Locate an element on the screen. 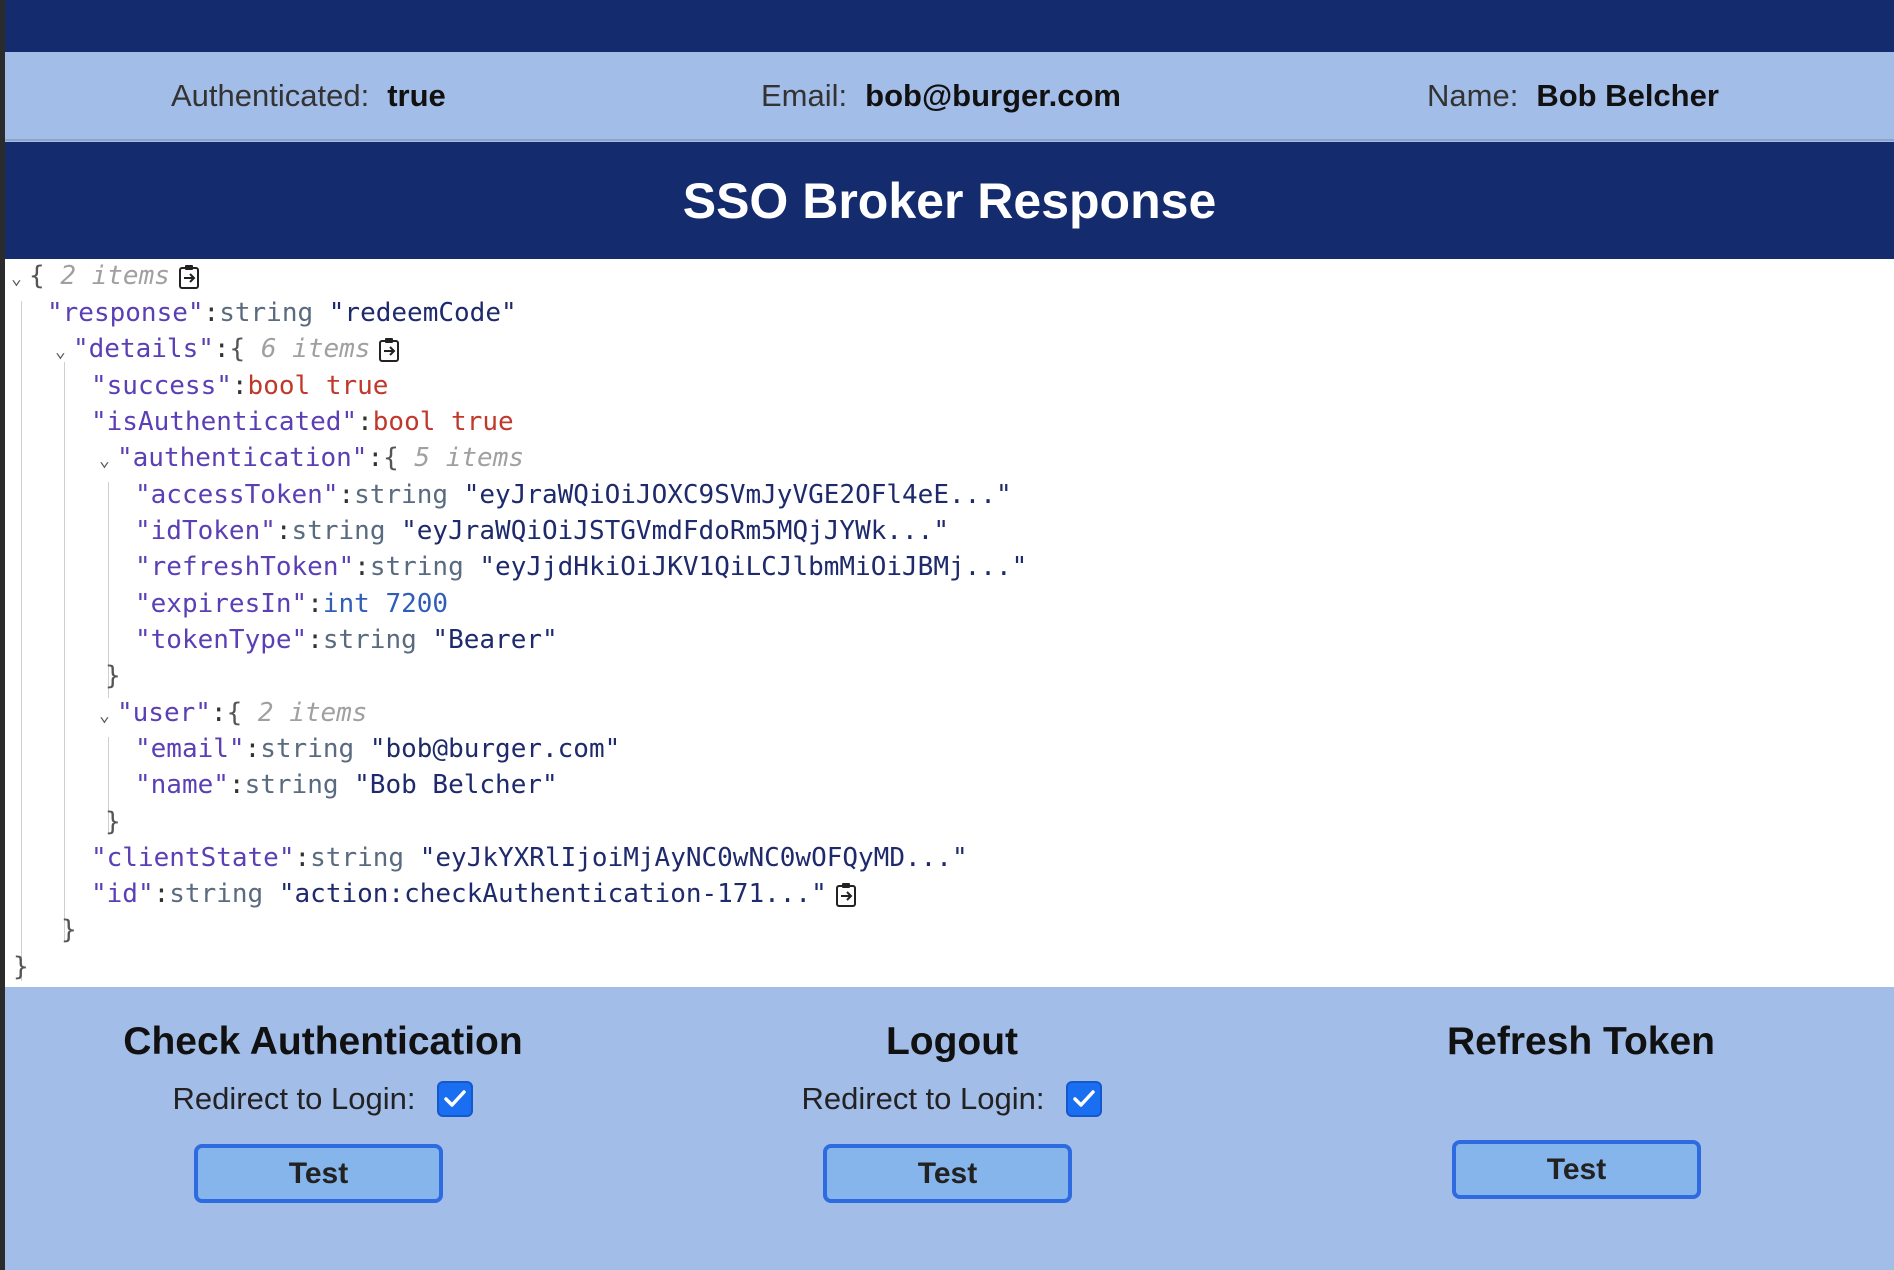 This screenshot has height=1270, width=1894. tree-guide-details is located at coordinates (64, 652).